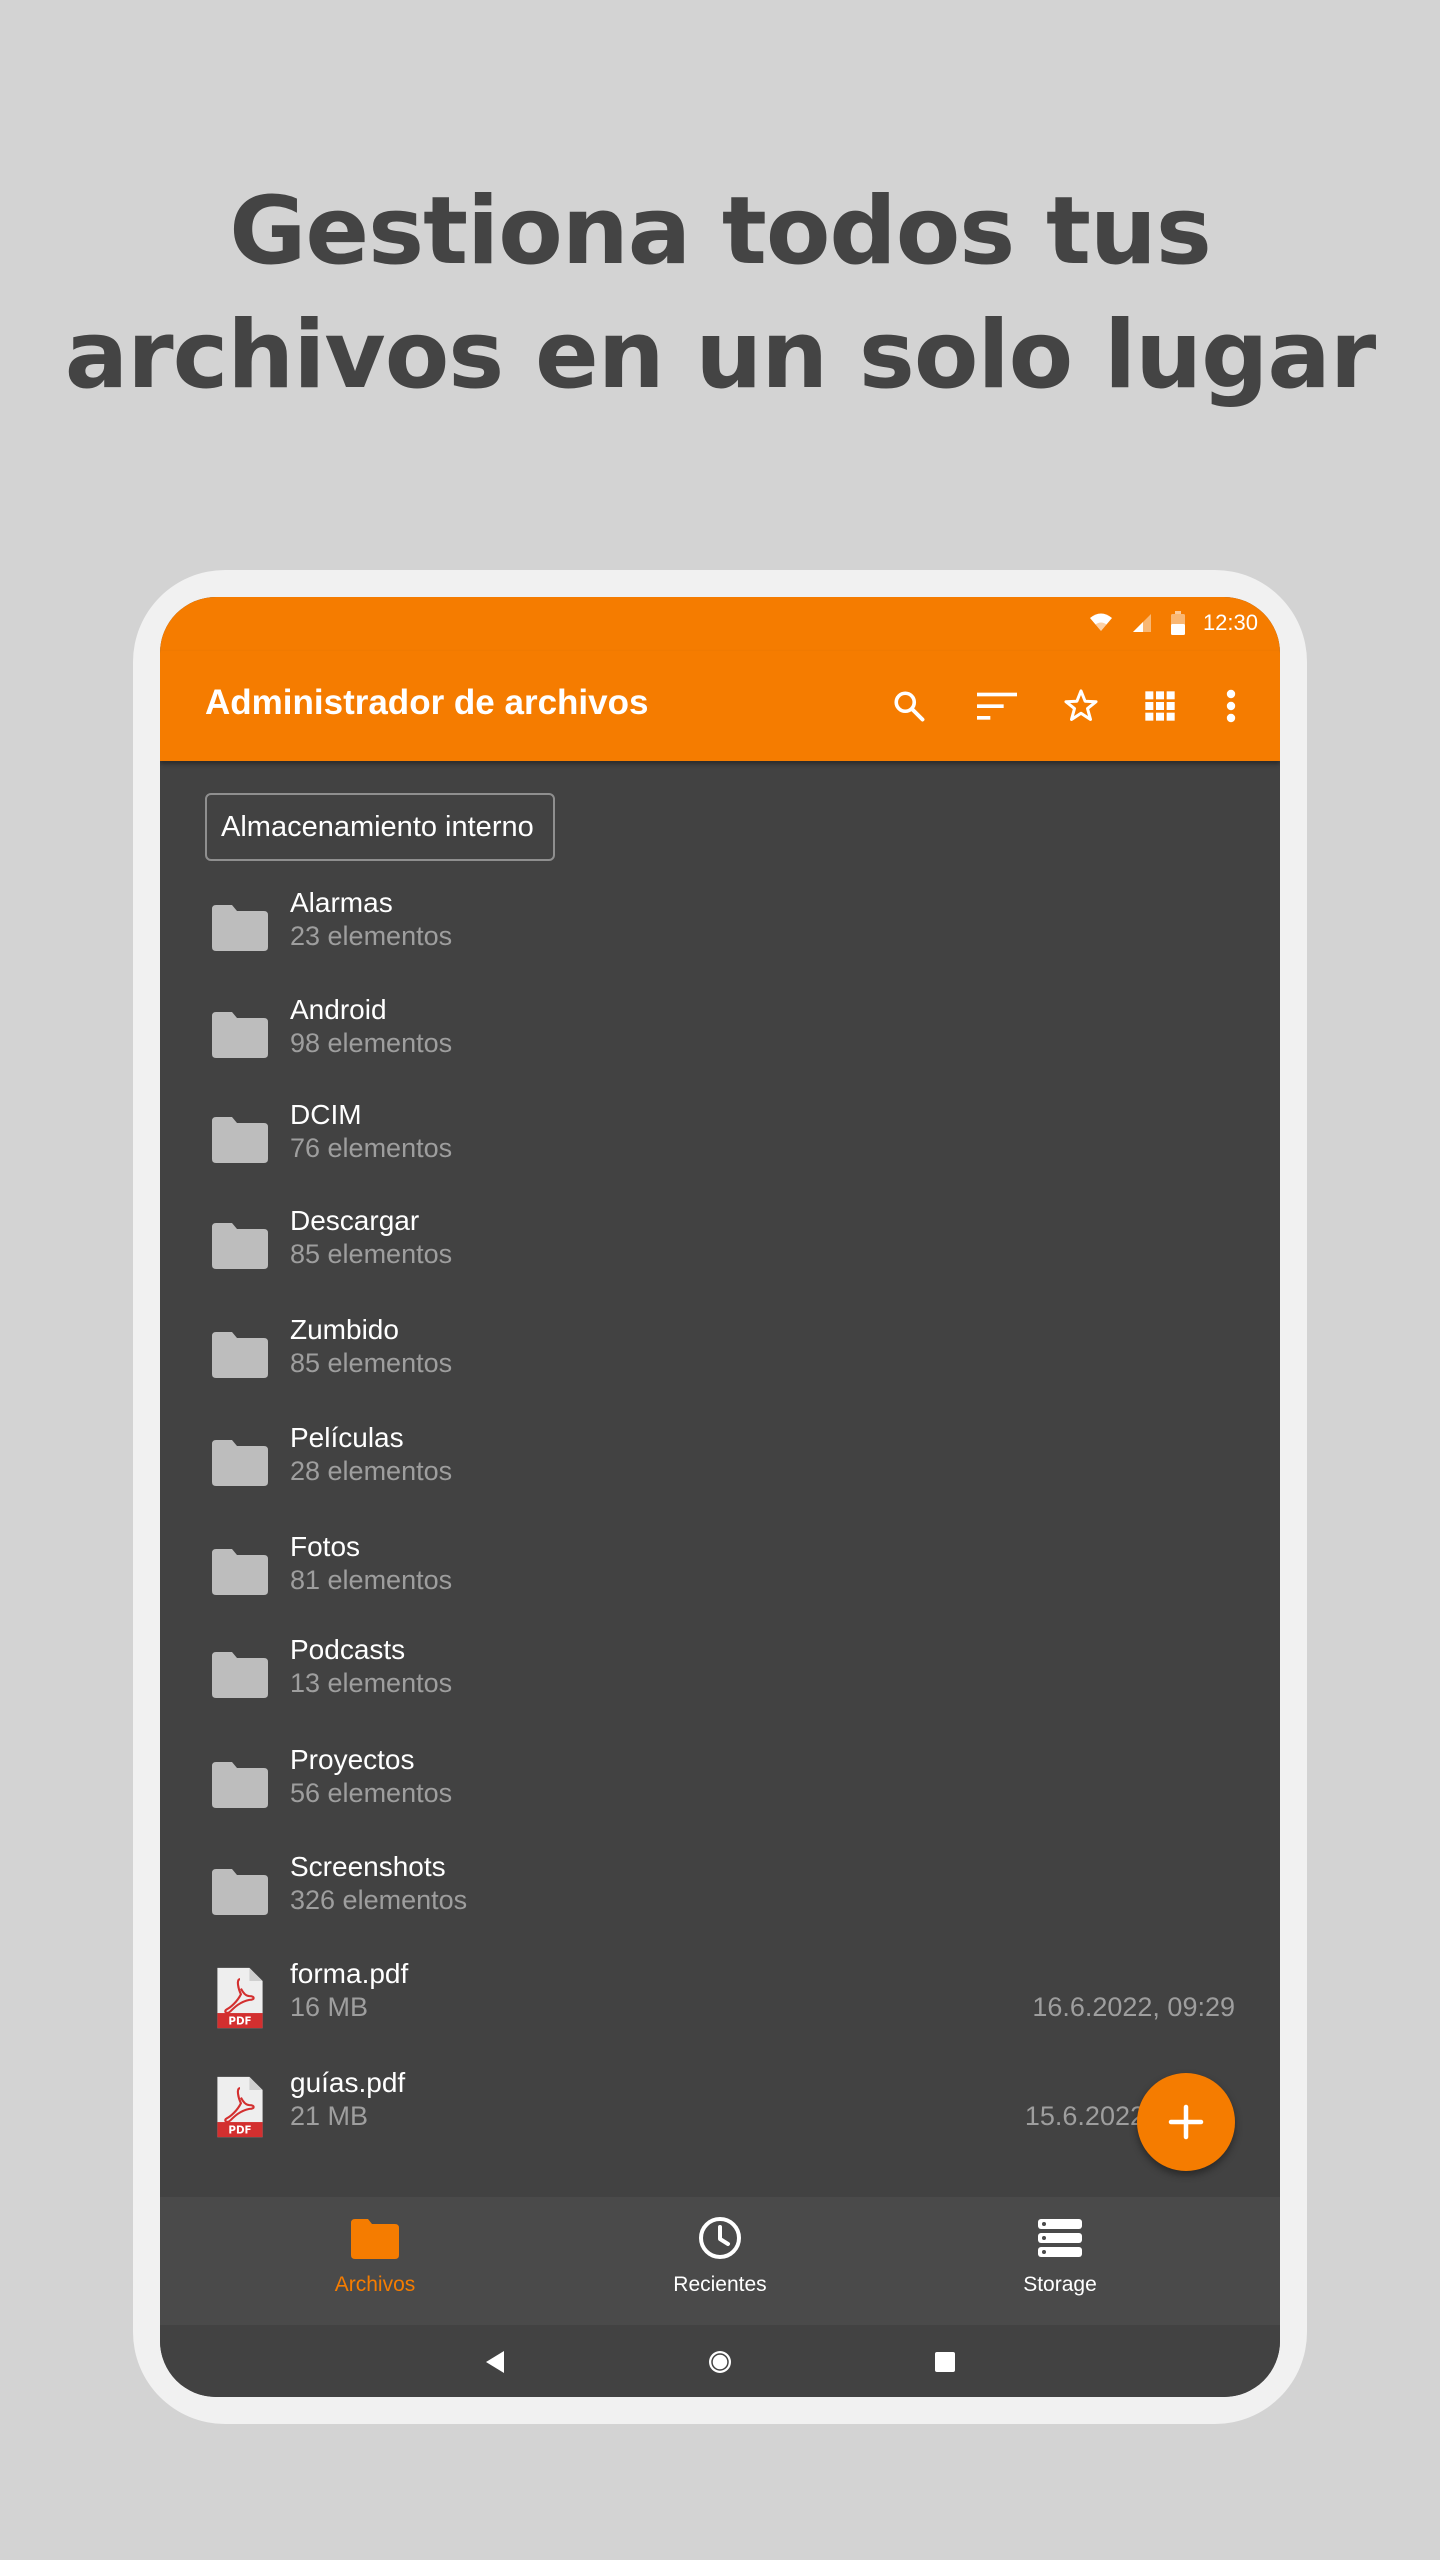 The width and height of the screenshot is (1440, 2560). I want to click on item-name: DCIM, so click(326, 1114).